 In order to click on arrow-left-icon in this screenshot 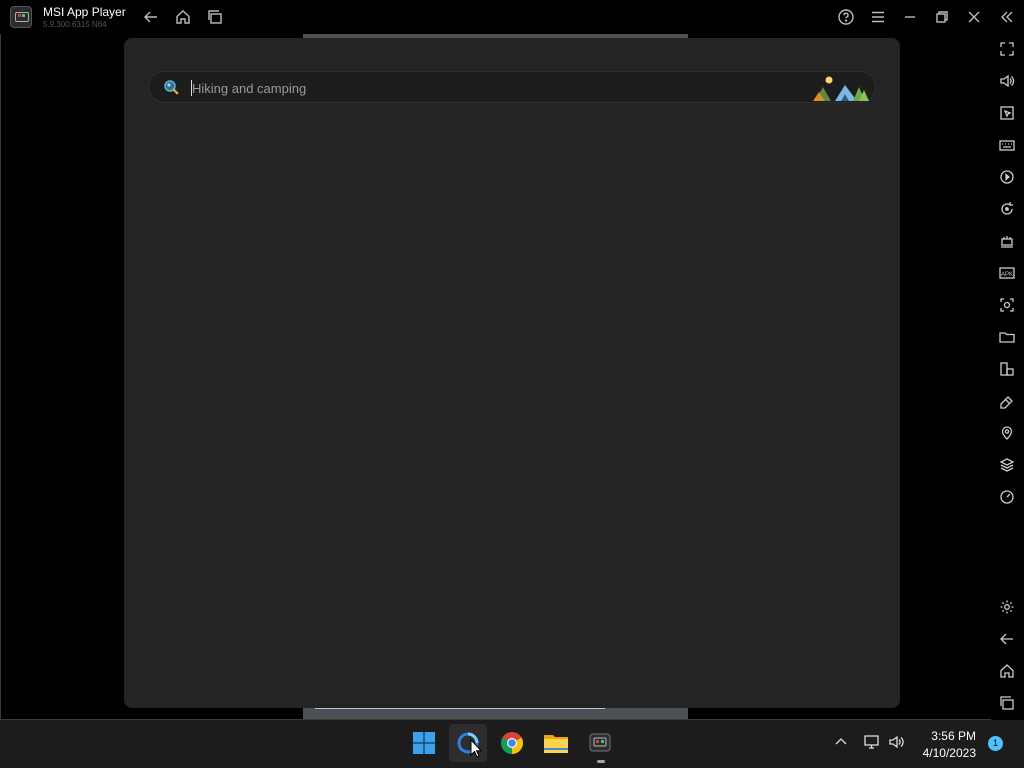, I will do `click(150, 17)`.